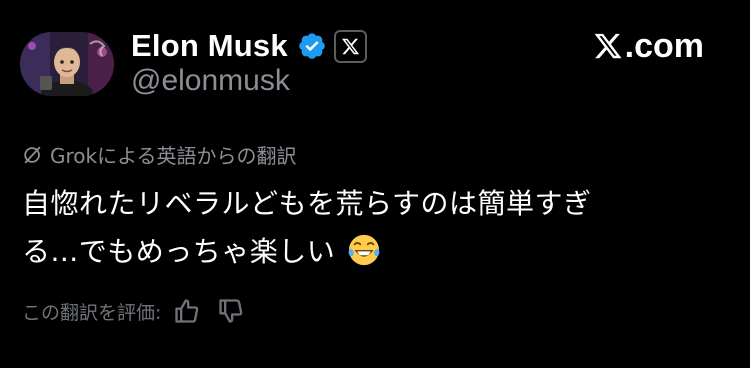  What do you see at coordinates (187, 311) in the screenshot?
I see `thumbs-up-icon` at bounding box center [187, 311].